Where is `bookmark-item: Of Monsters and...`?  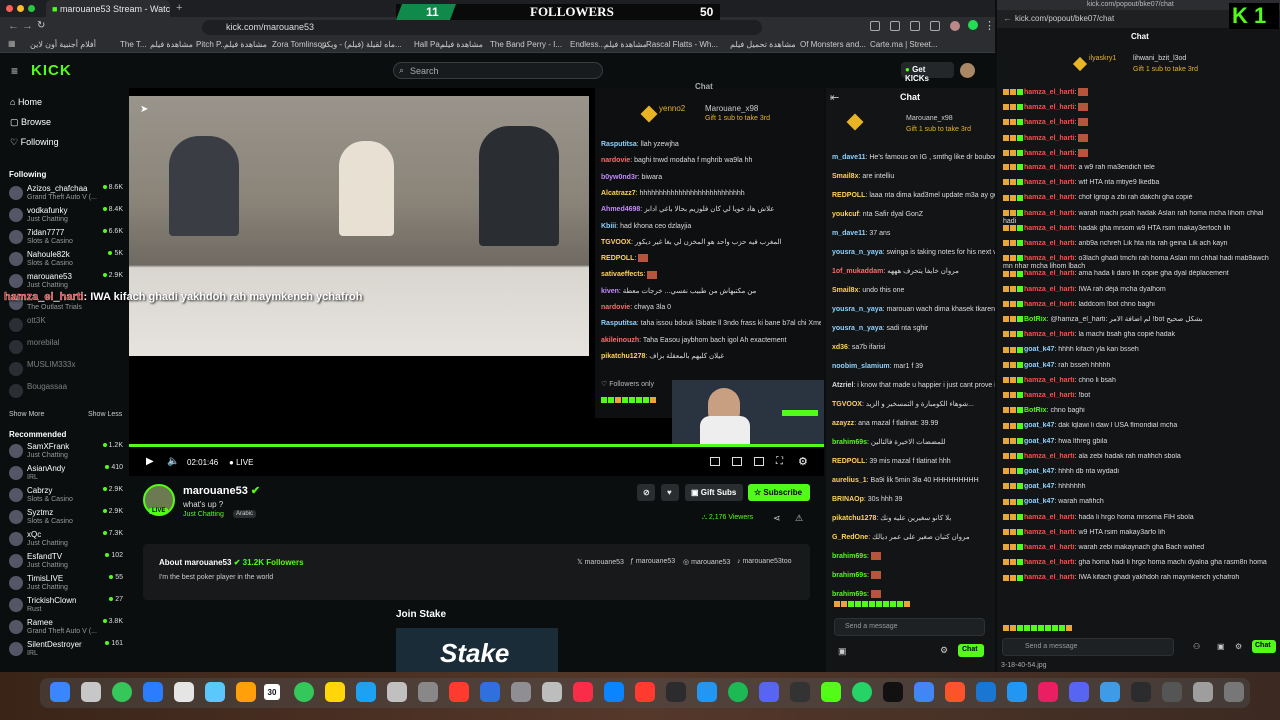 bookmark-item: Of Monsters and... is located at coordinates (833, 44).